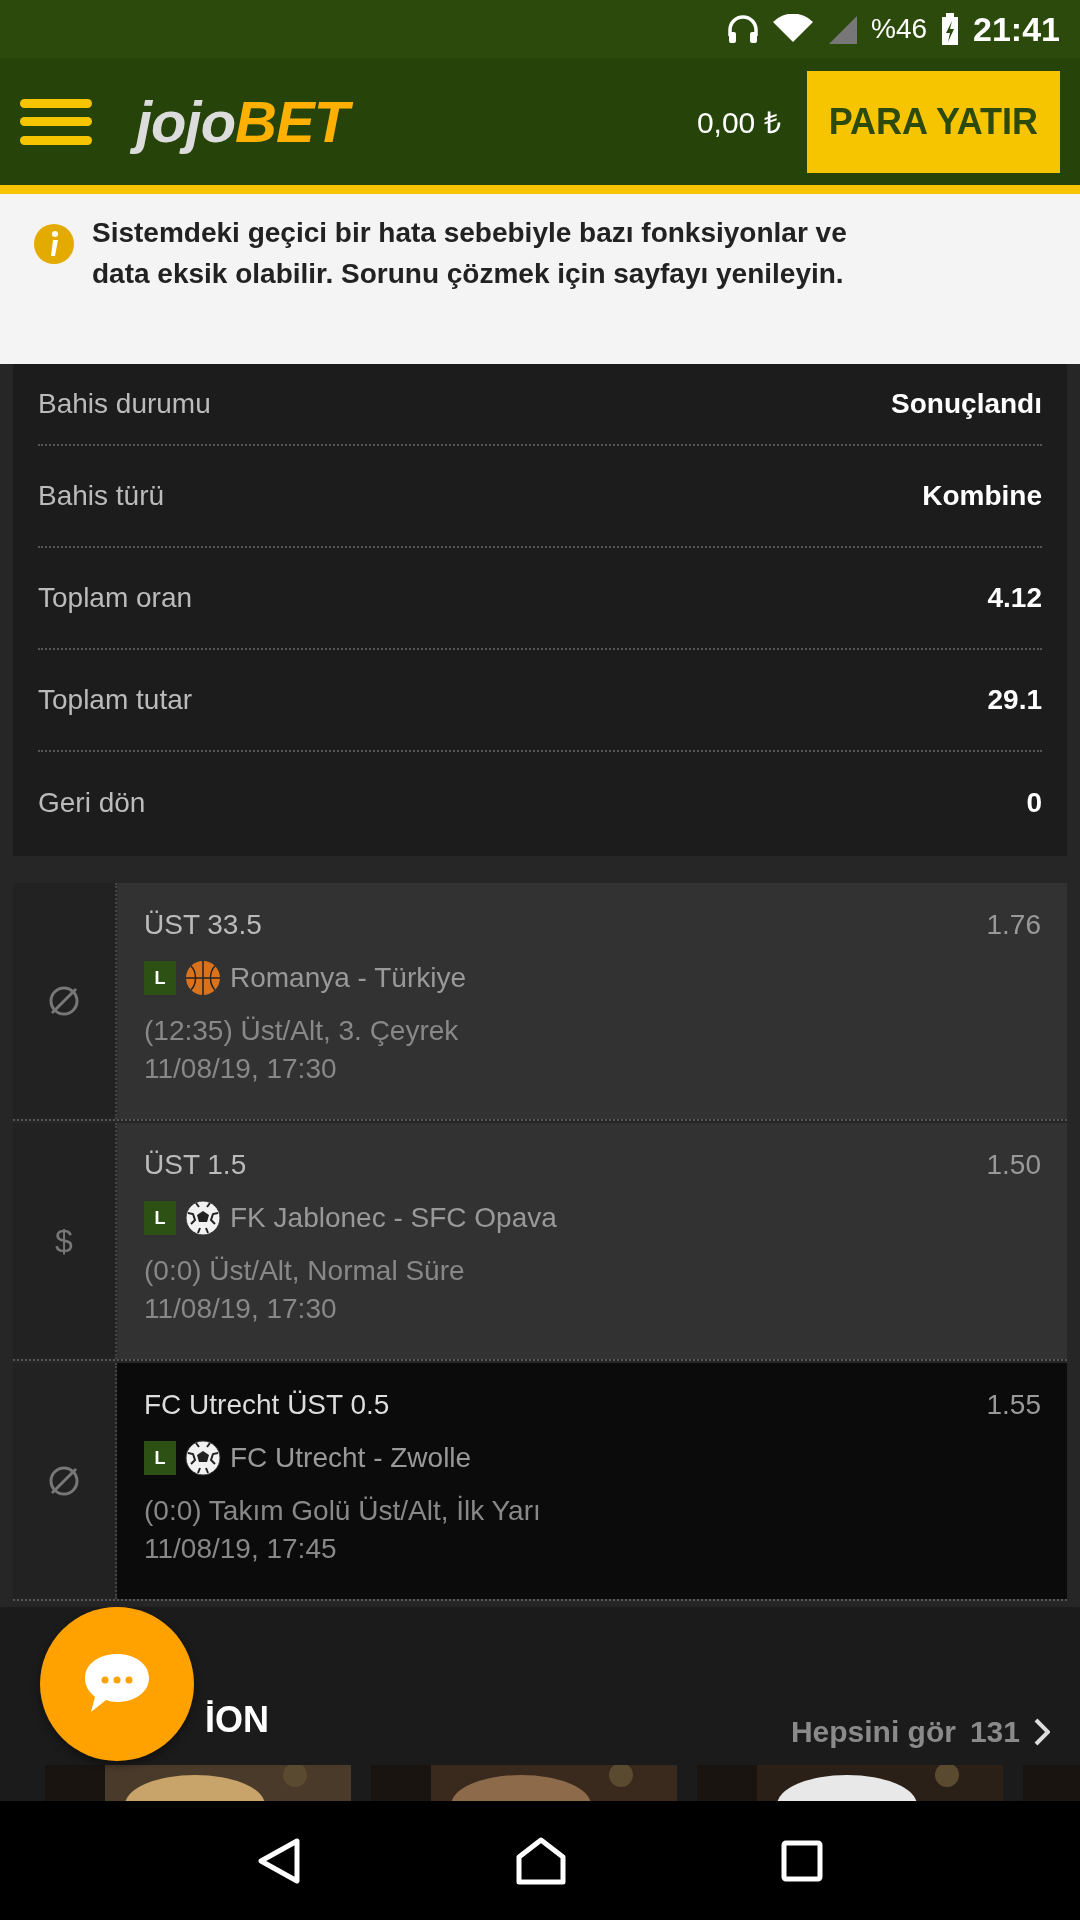  I want to click on battery-icon, so click(950, 29).